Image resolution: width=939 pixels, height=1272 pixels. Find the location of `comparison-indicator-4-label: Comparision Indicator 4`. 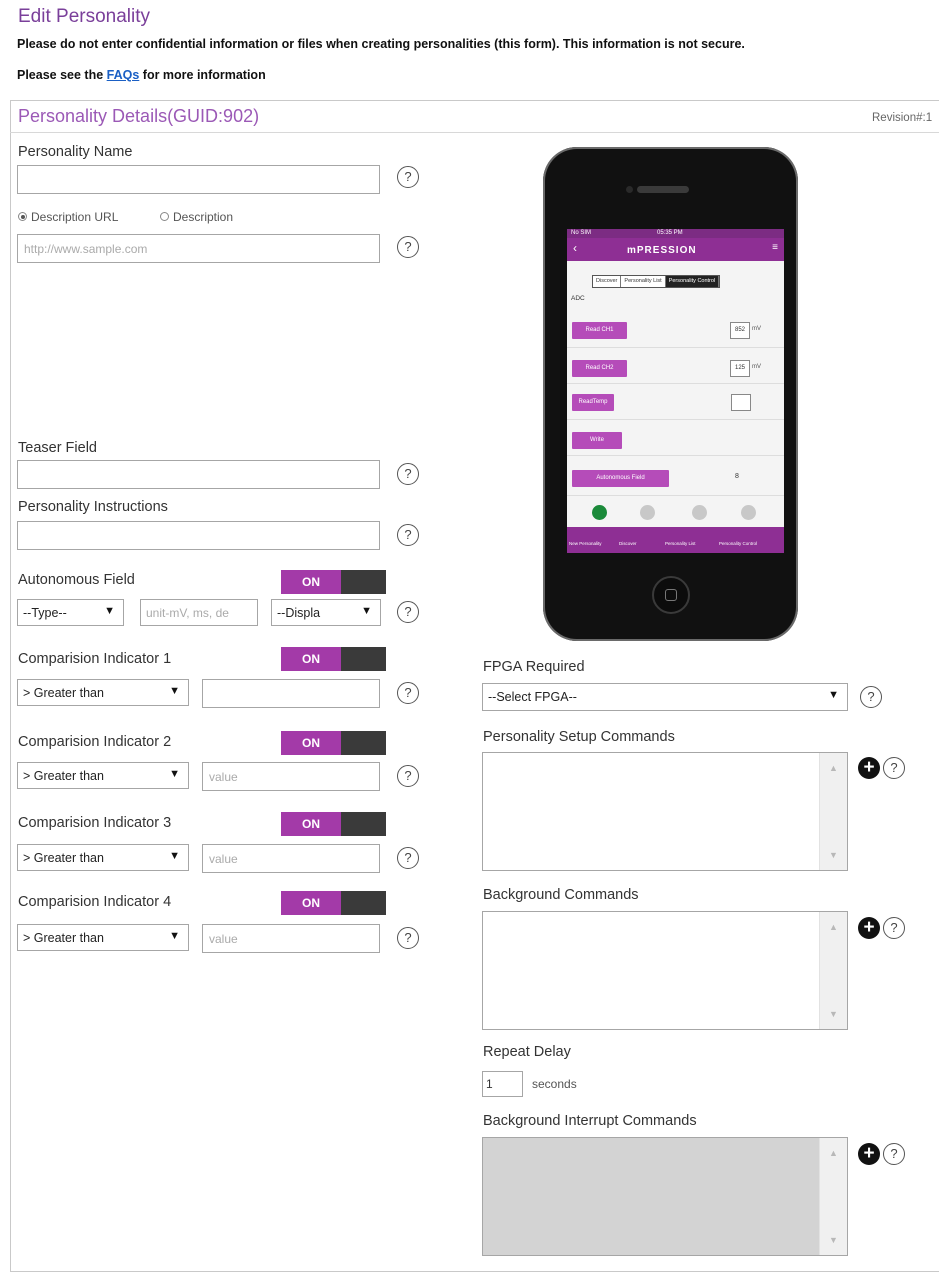

comparison-indicator-4-label: Comparision Indicator 4 is located at coordinates (95, 902).